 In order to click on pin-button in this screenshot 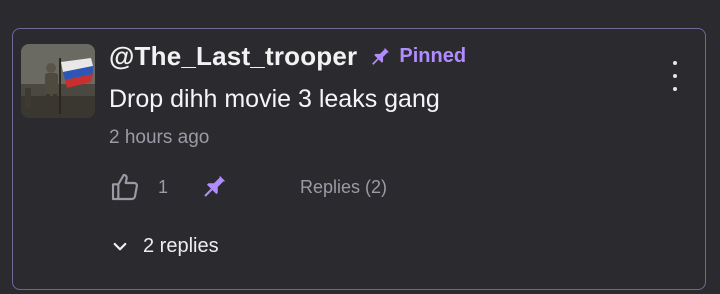, I will do `click(214, 187)`.